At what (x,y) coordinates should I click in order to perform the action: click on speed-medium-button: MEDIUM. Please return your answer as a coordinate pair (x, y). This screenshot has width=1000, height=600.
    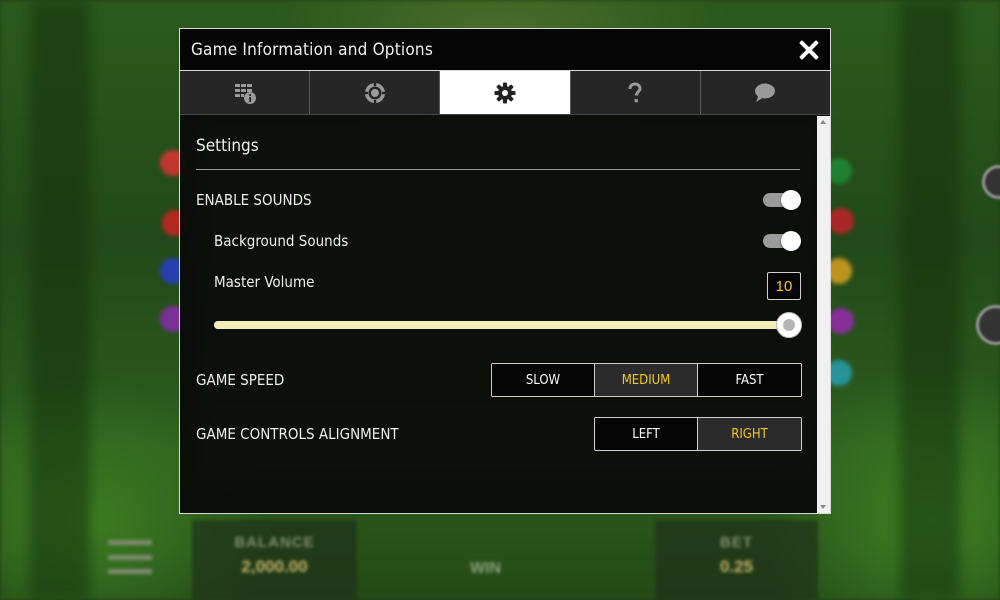
    Looking at the image, I should click on (646, 380).